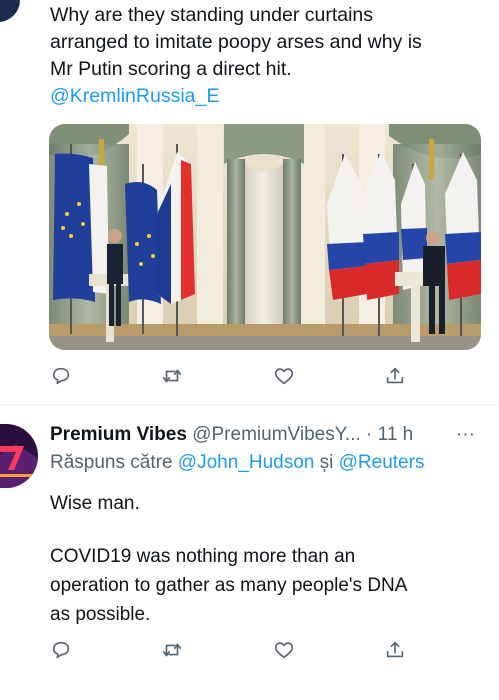  I want to click on replying-to: Răspuns către @John_Hudson și @Reuters, so click(237, 463).